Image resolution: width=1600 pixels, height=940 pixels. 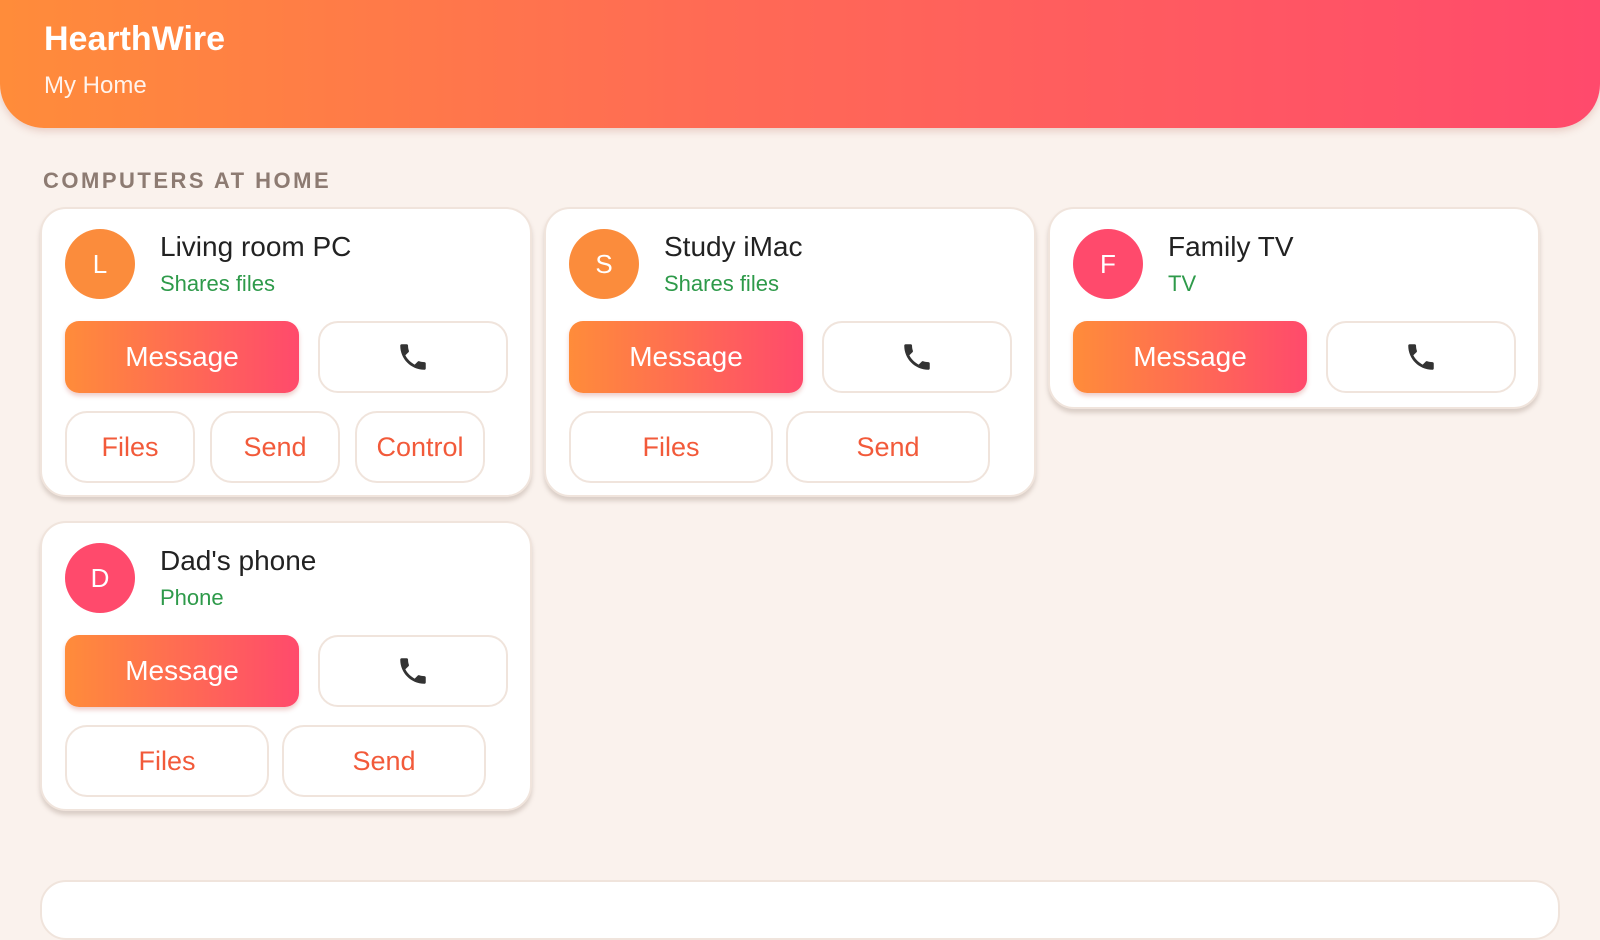 I want to click on app-title: HearthWire, so click(x=135, y=39).